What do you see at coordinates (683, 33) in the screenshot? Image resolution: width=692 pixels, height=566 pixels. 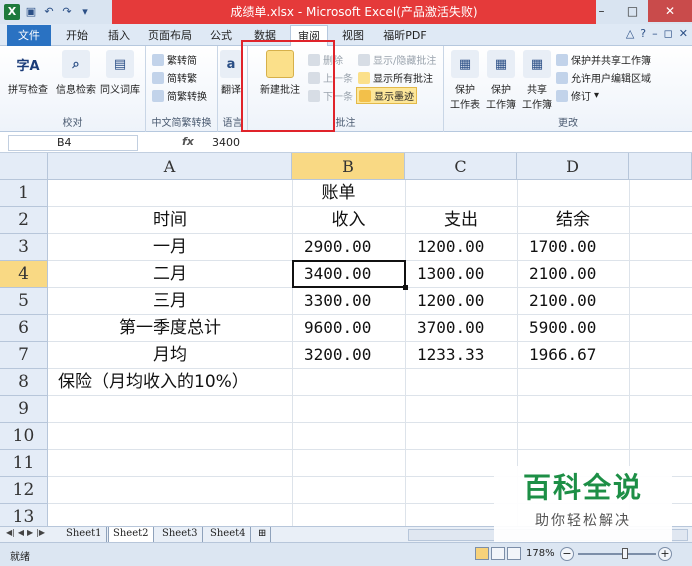 I see `workbook-close-icon: ✕` at bounding box center [683, 33].